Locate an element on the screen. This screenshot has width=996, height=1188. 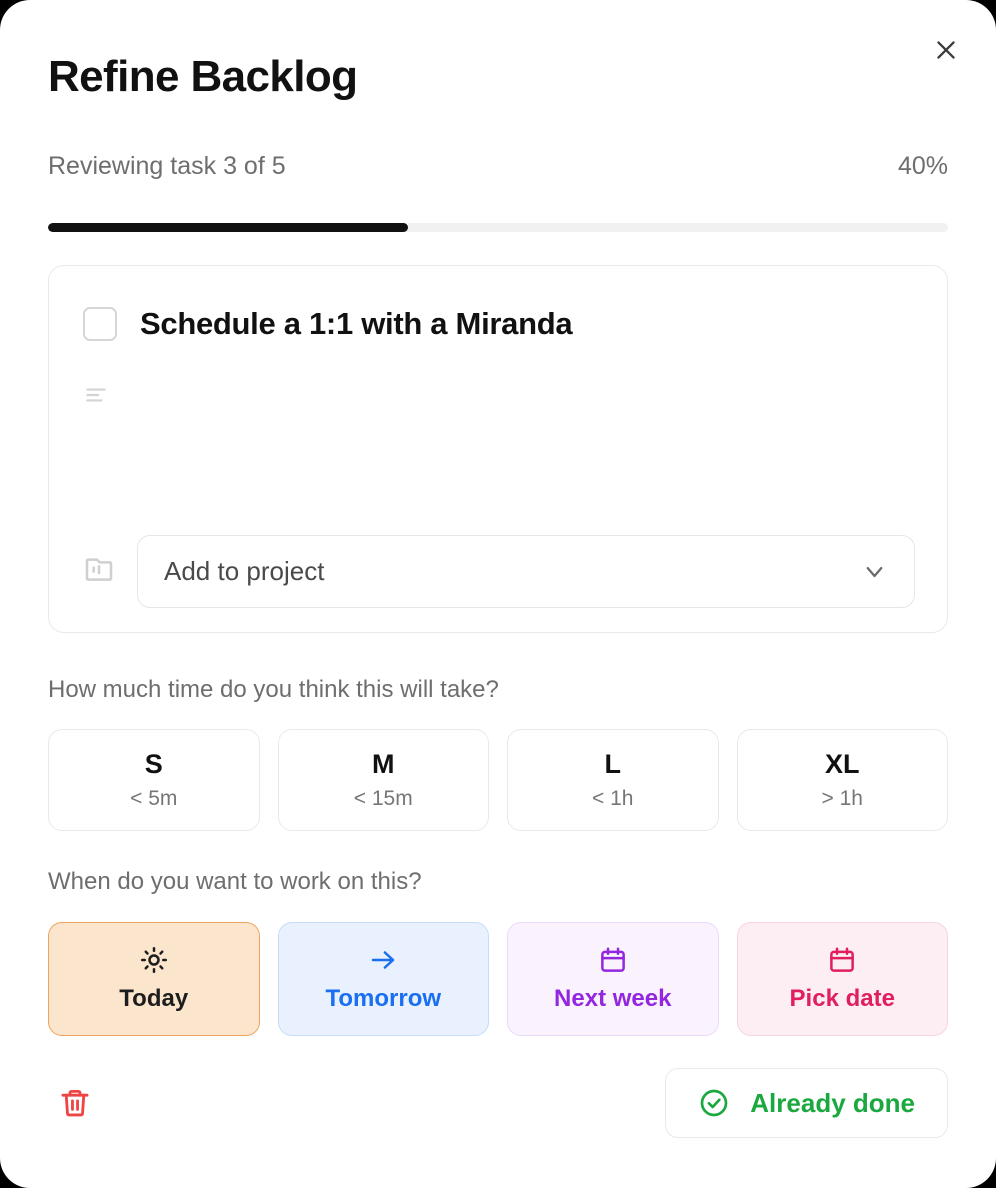
task-project-row: Add to project is located at coordinates (499, 571).